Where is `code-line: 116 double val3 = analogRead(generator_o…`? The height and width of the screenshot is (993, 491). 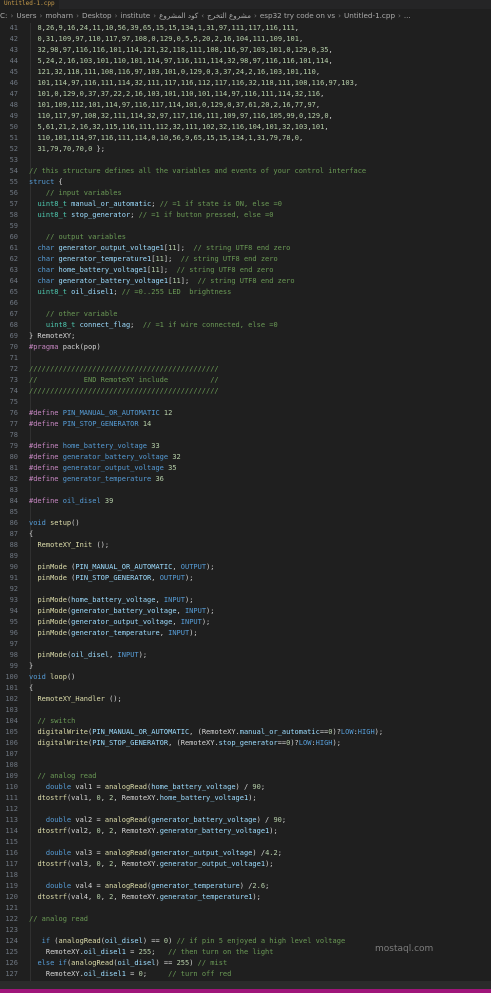
code-line: 116 double val3 = analogRead(generator_o… is located at coordinates (245, 853).